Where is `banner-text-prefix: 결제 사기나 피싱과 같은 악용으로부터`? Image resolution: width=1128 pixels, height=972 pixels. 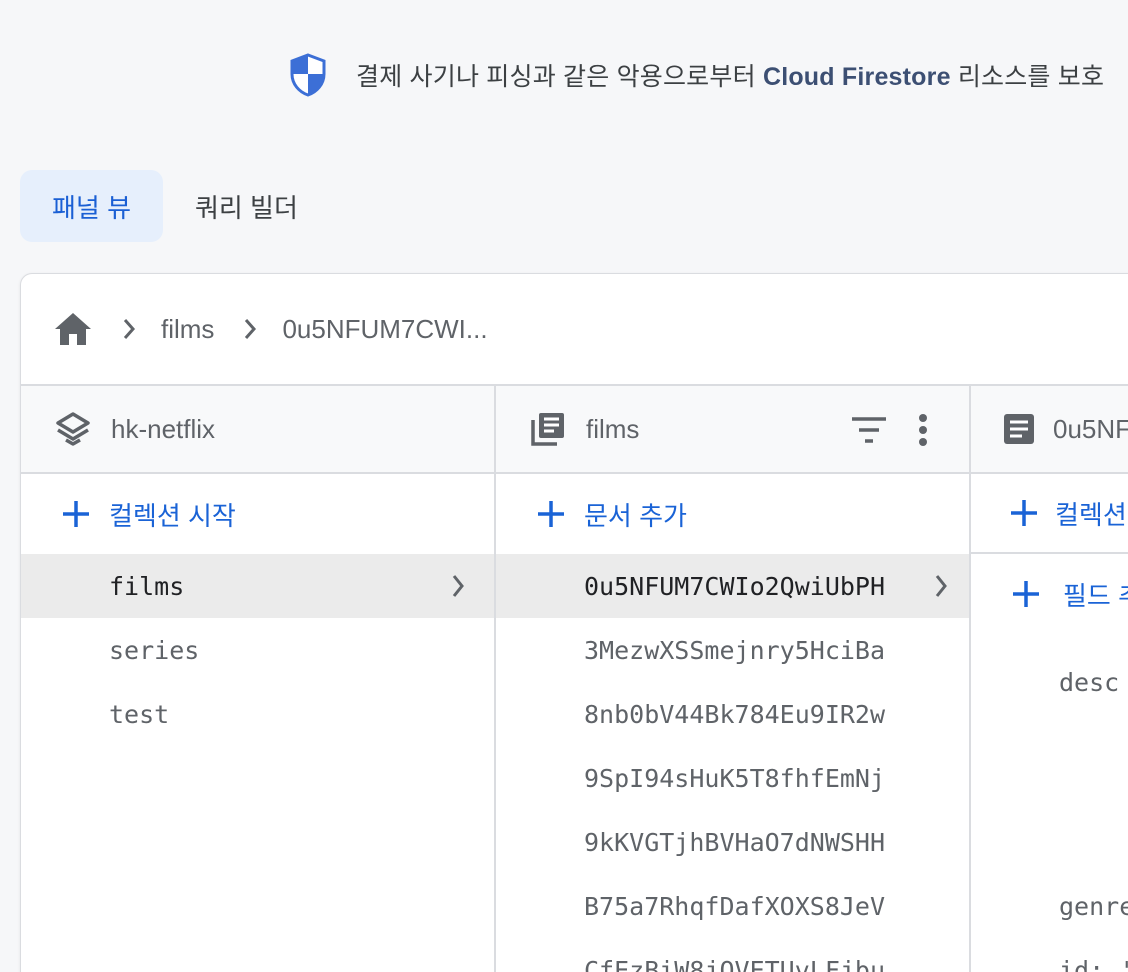
banner-text-prefix: 결제 사기나 피싱과 같은 악용으로부터 is located at coordinates (559, 77).